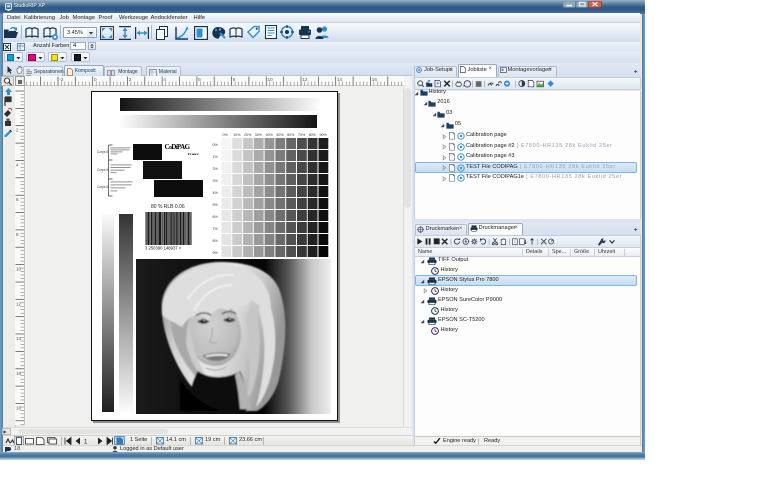  Describe the element at coordinates (215, 169) in the screenshot. I see `svg-text: 2%` at that location.